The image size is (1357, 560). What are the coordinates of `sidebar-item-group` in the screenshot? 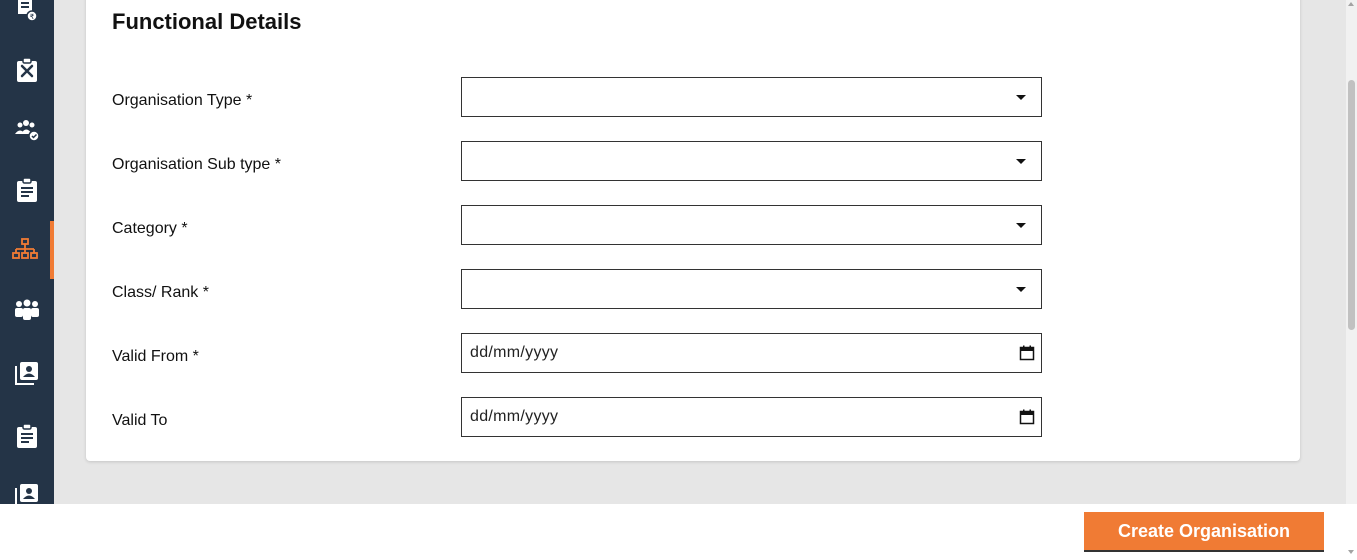 It's located at (27, 310).